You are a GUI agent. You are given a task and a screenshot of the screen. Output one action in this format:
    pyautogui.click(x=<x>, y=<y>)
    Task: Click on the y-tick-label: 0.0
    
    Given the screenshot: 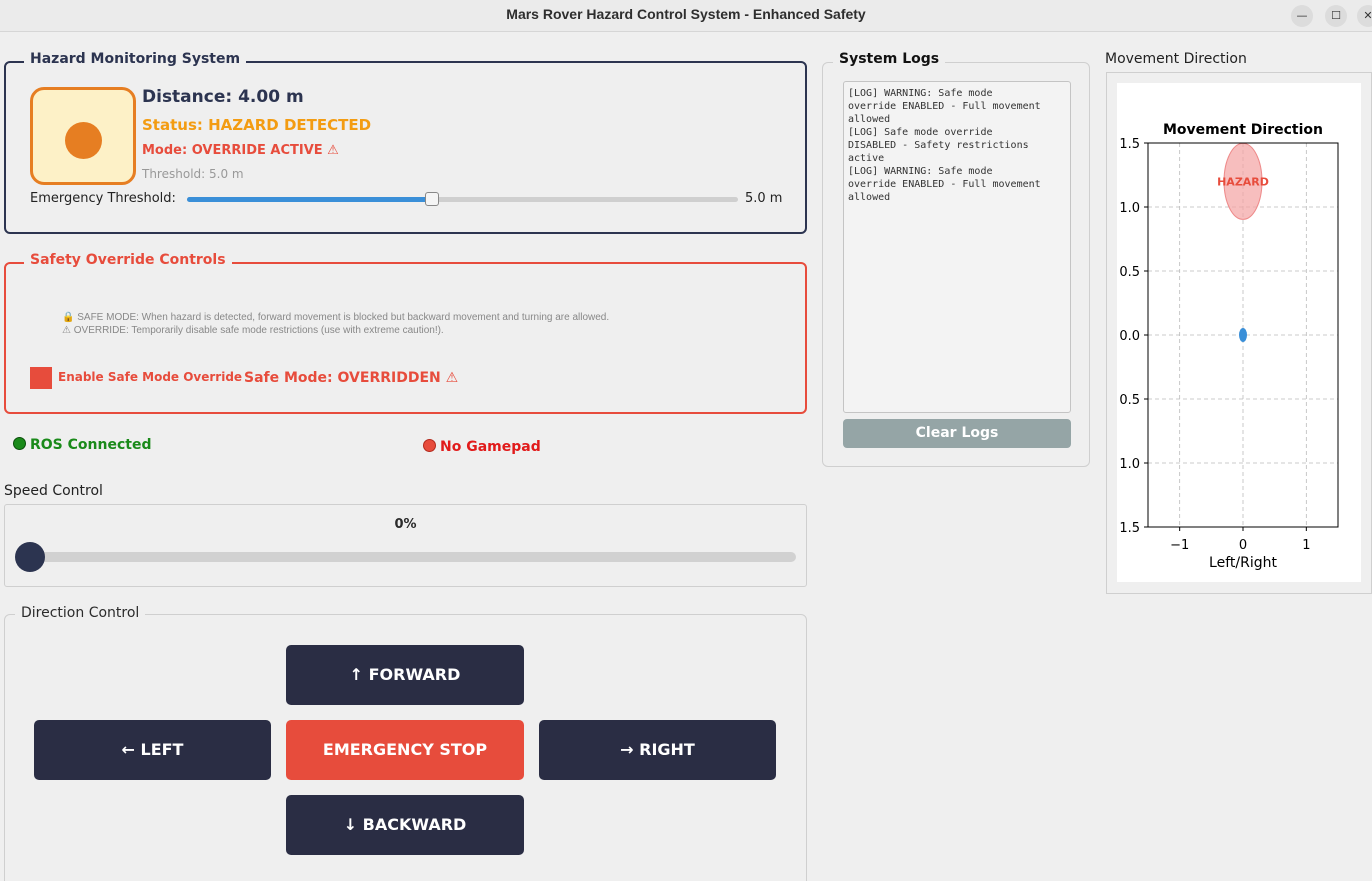 What is the action you would take?
    pyautogui.click(x=1129, y=336)
    